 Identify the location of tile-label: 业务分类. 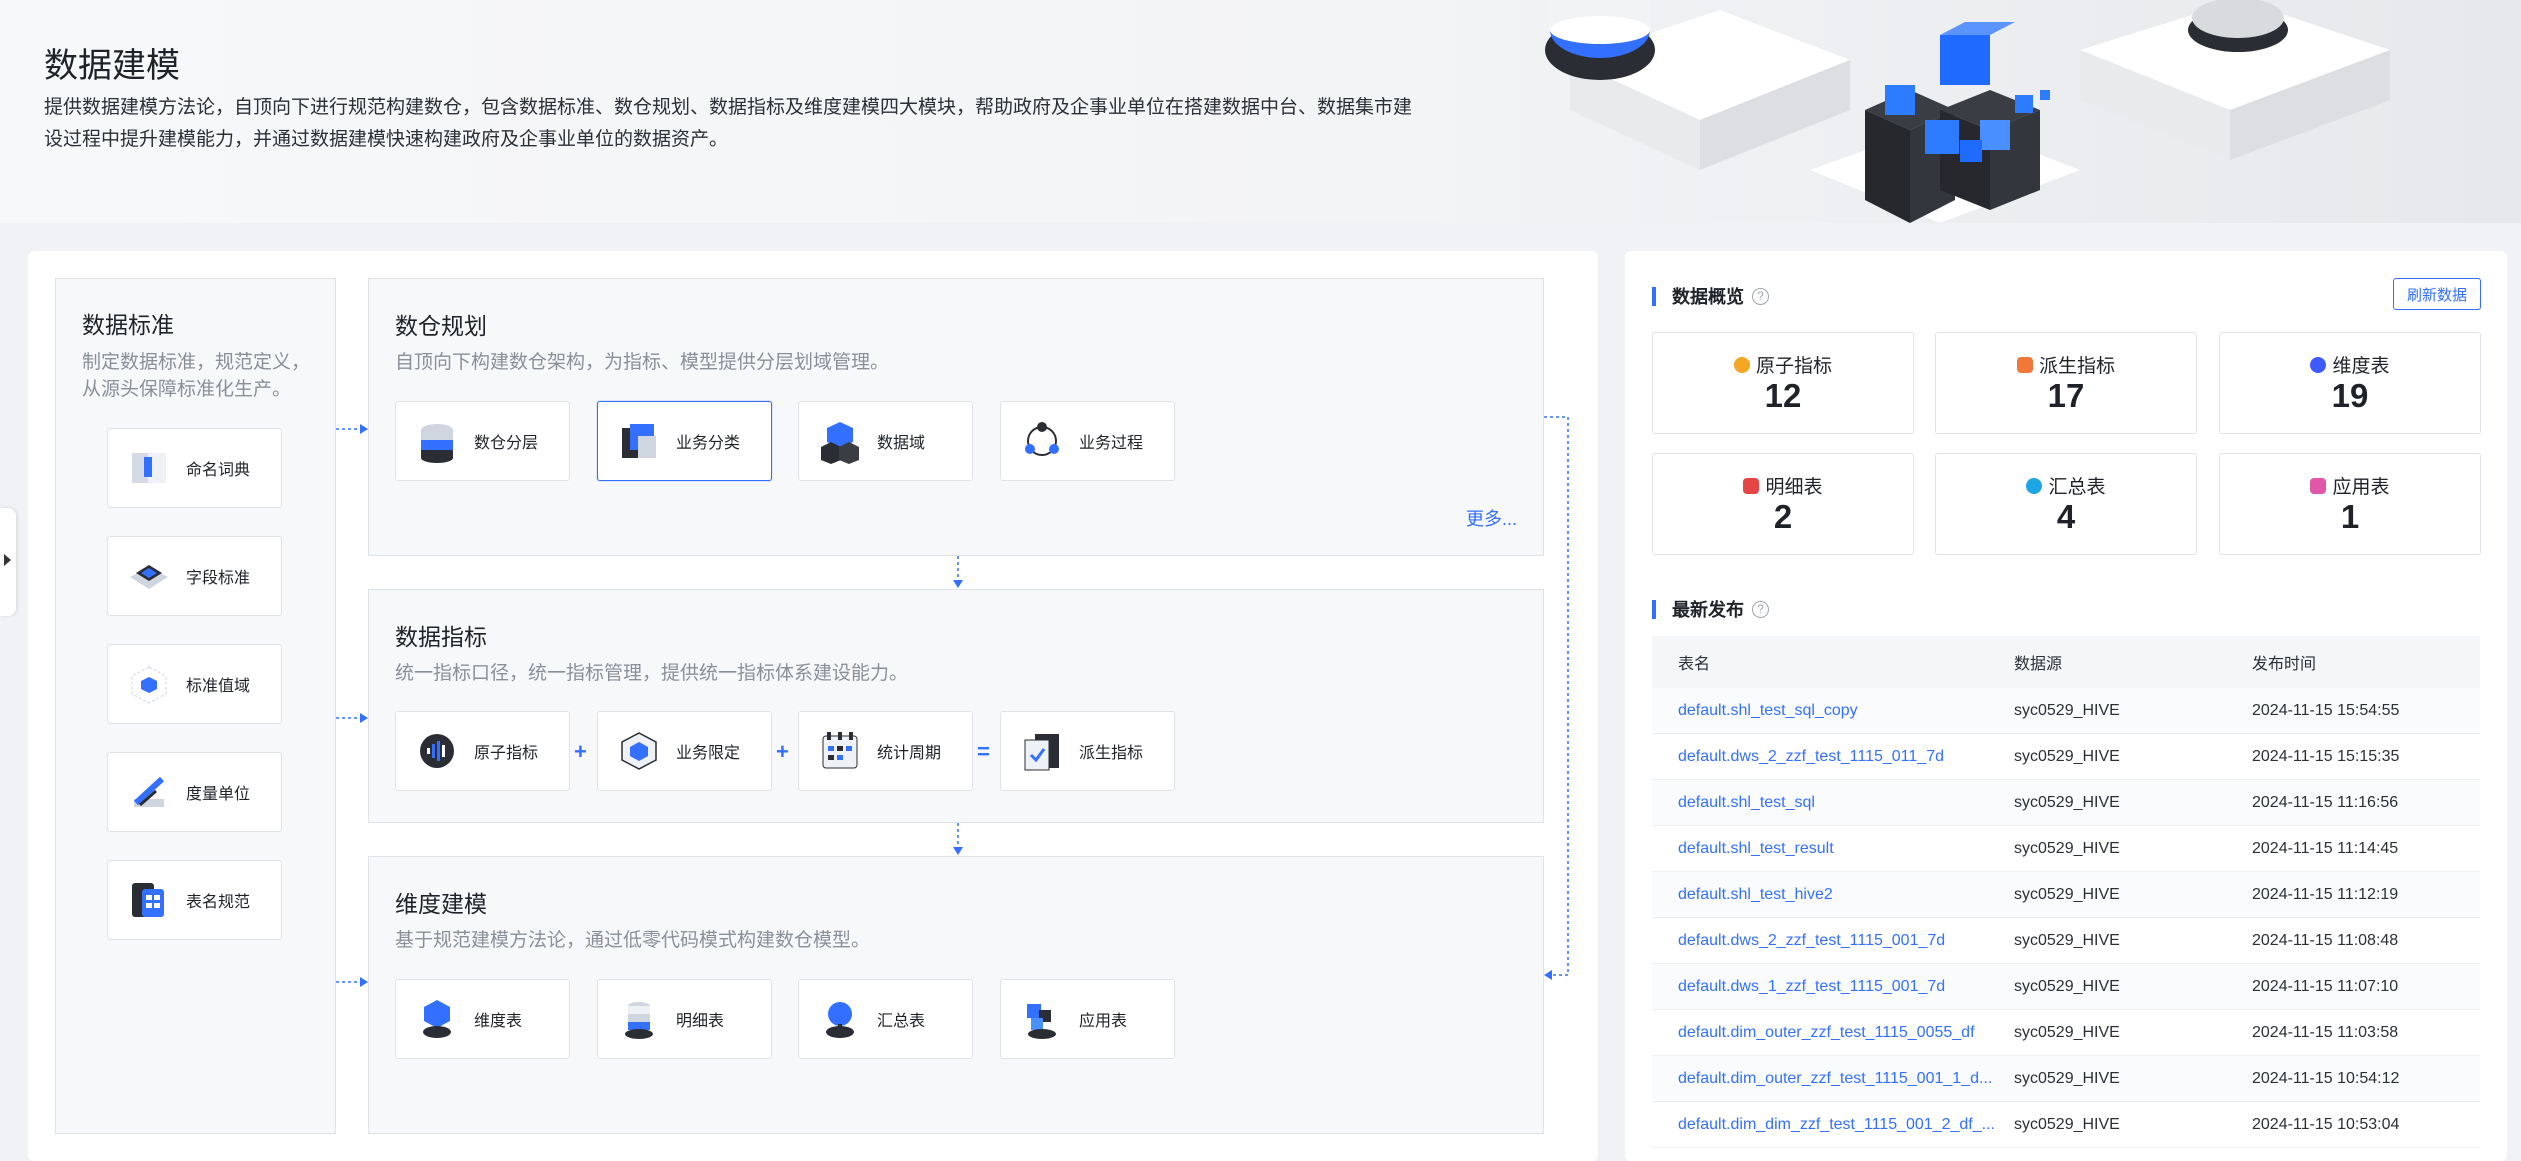
(708, 443).